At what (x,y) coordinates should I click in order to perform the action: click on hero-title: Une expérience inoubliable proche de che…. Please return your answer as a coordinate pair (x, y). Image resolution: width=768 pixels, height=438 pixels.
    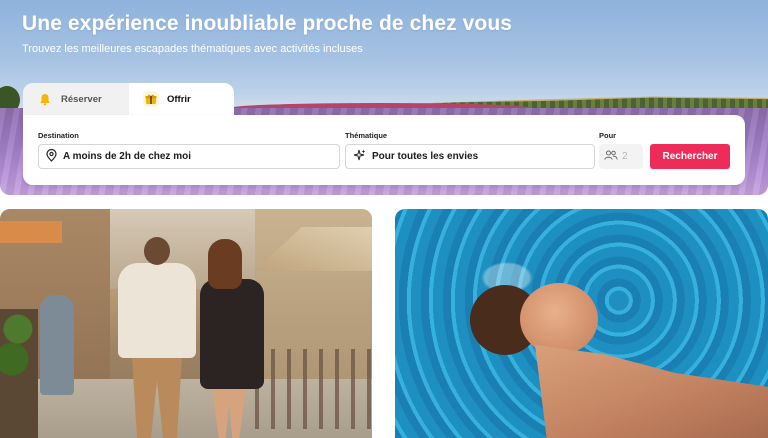
    Looking at the image, I should click on (267, 23).